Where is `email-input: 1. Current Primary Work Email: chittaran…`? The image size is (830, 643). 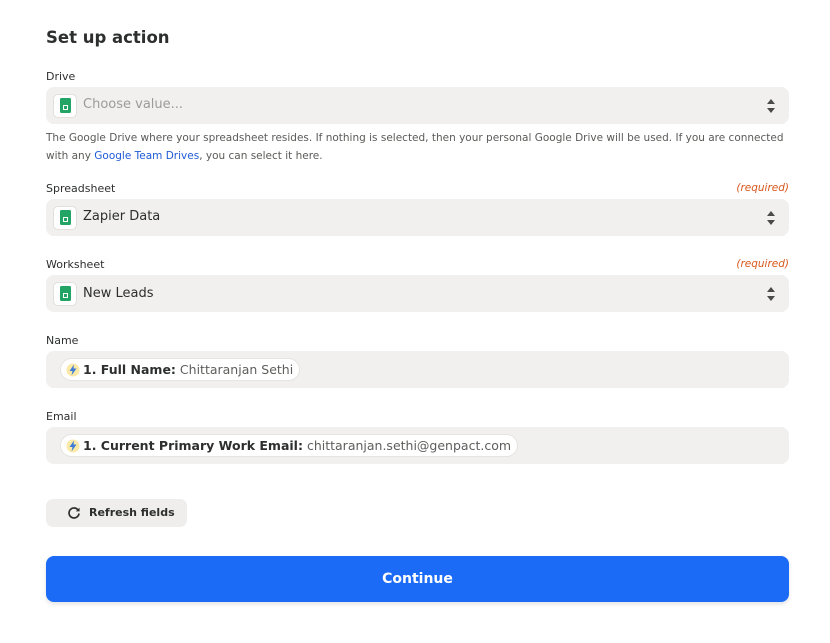 email-input: 1. Current Primary Work Email: chittaran… is located at coordinates (417, 445).